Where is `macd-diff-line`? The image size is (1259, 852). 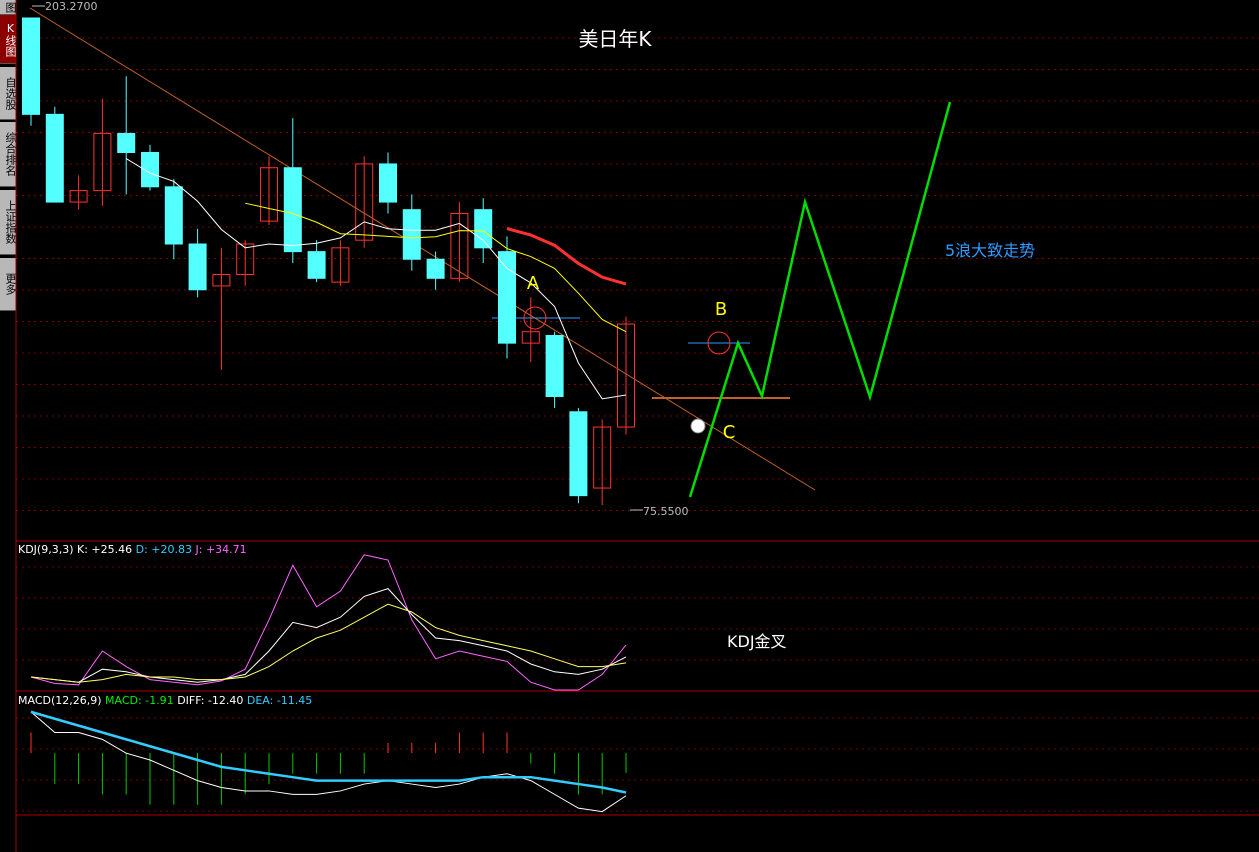
macd-diff-line is located at coordinates (328, 762).